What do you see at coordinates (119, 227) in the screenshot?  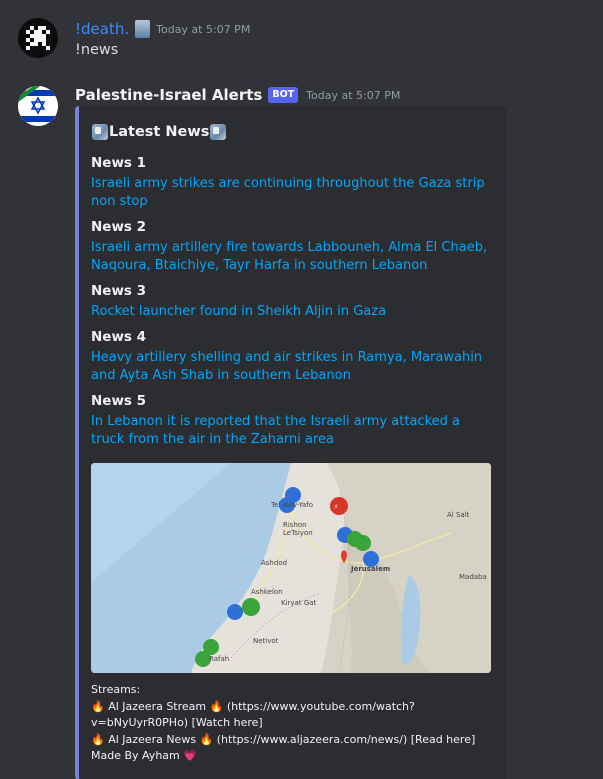 I see `news-label: News 2` at bounding box center [119, 227].